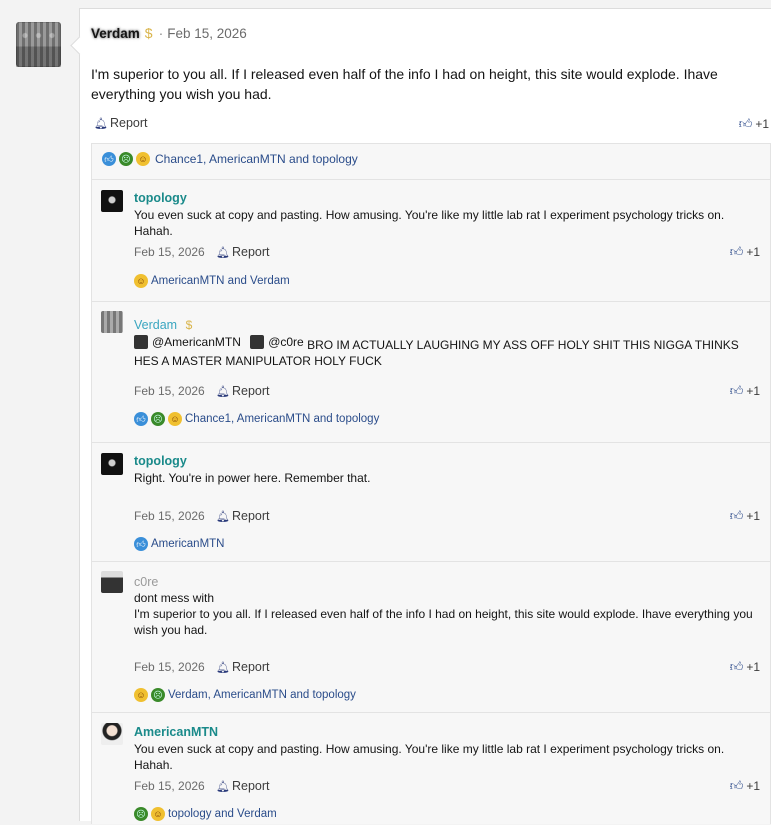 The image size is (771, 825). I want to click on post-username: Verdam, so click(115, 33).